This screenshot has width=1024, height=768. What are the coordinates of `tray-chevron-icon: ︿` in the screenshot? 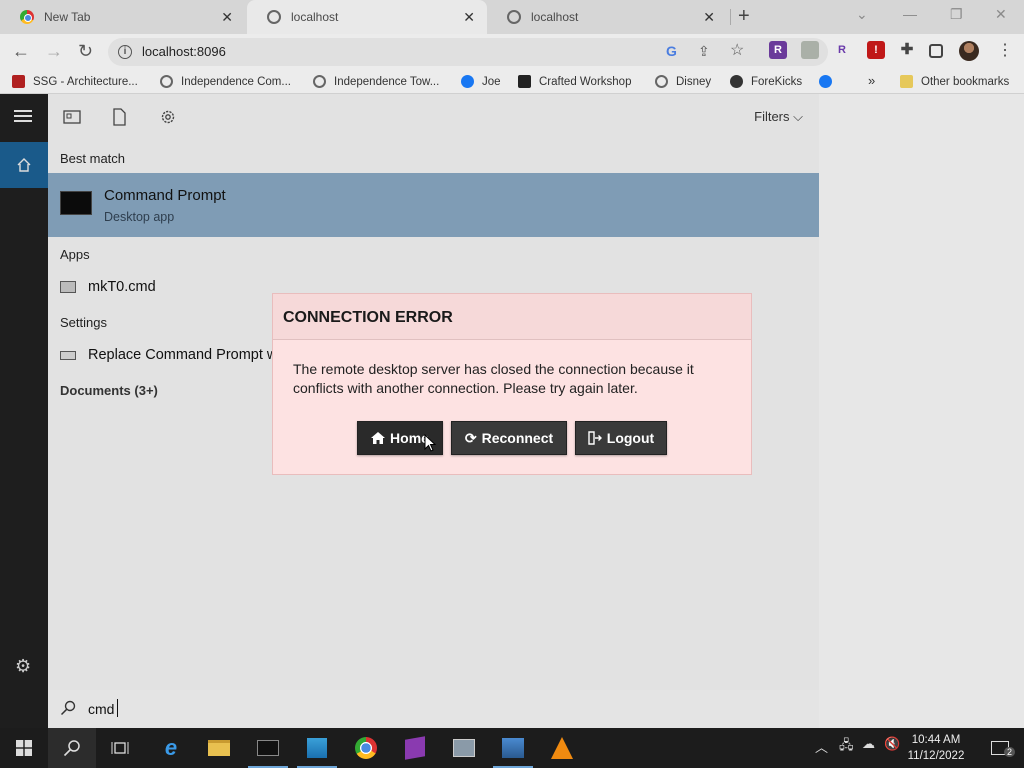 It's located at (821, 746).